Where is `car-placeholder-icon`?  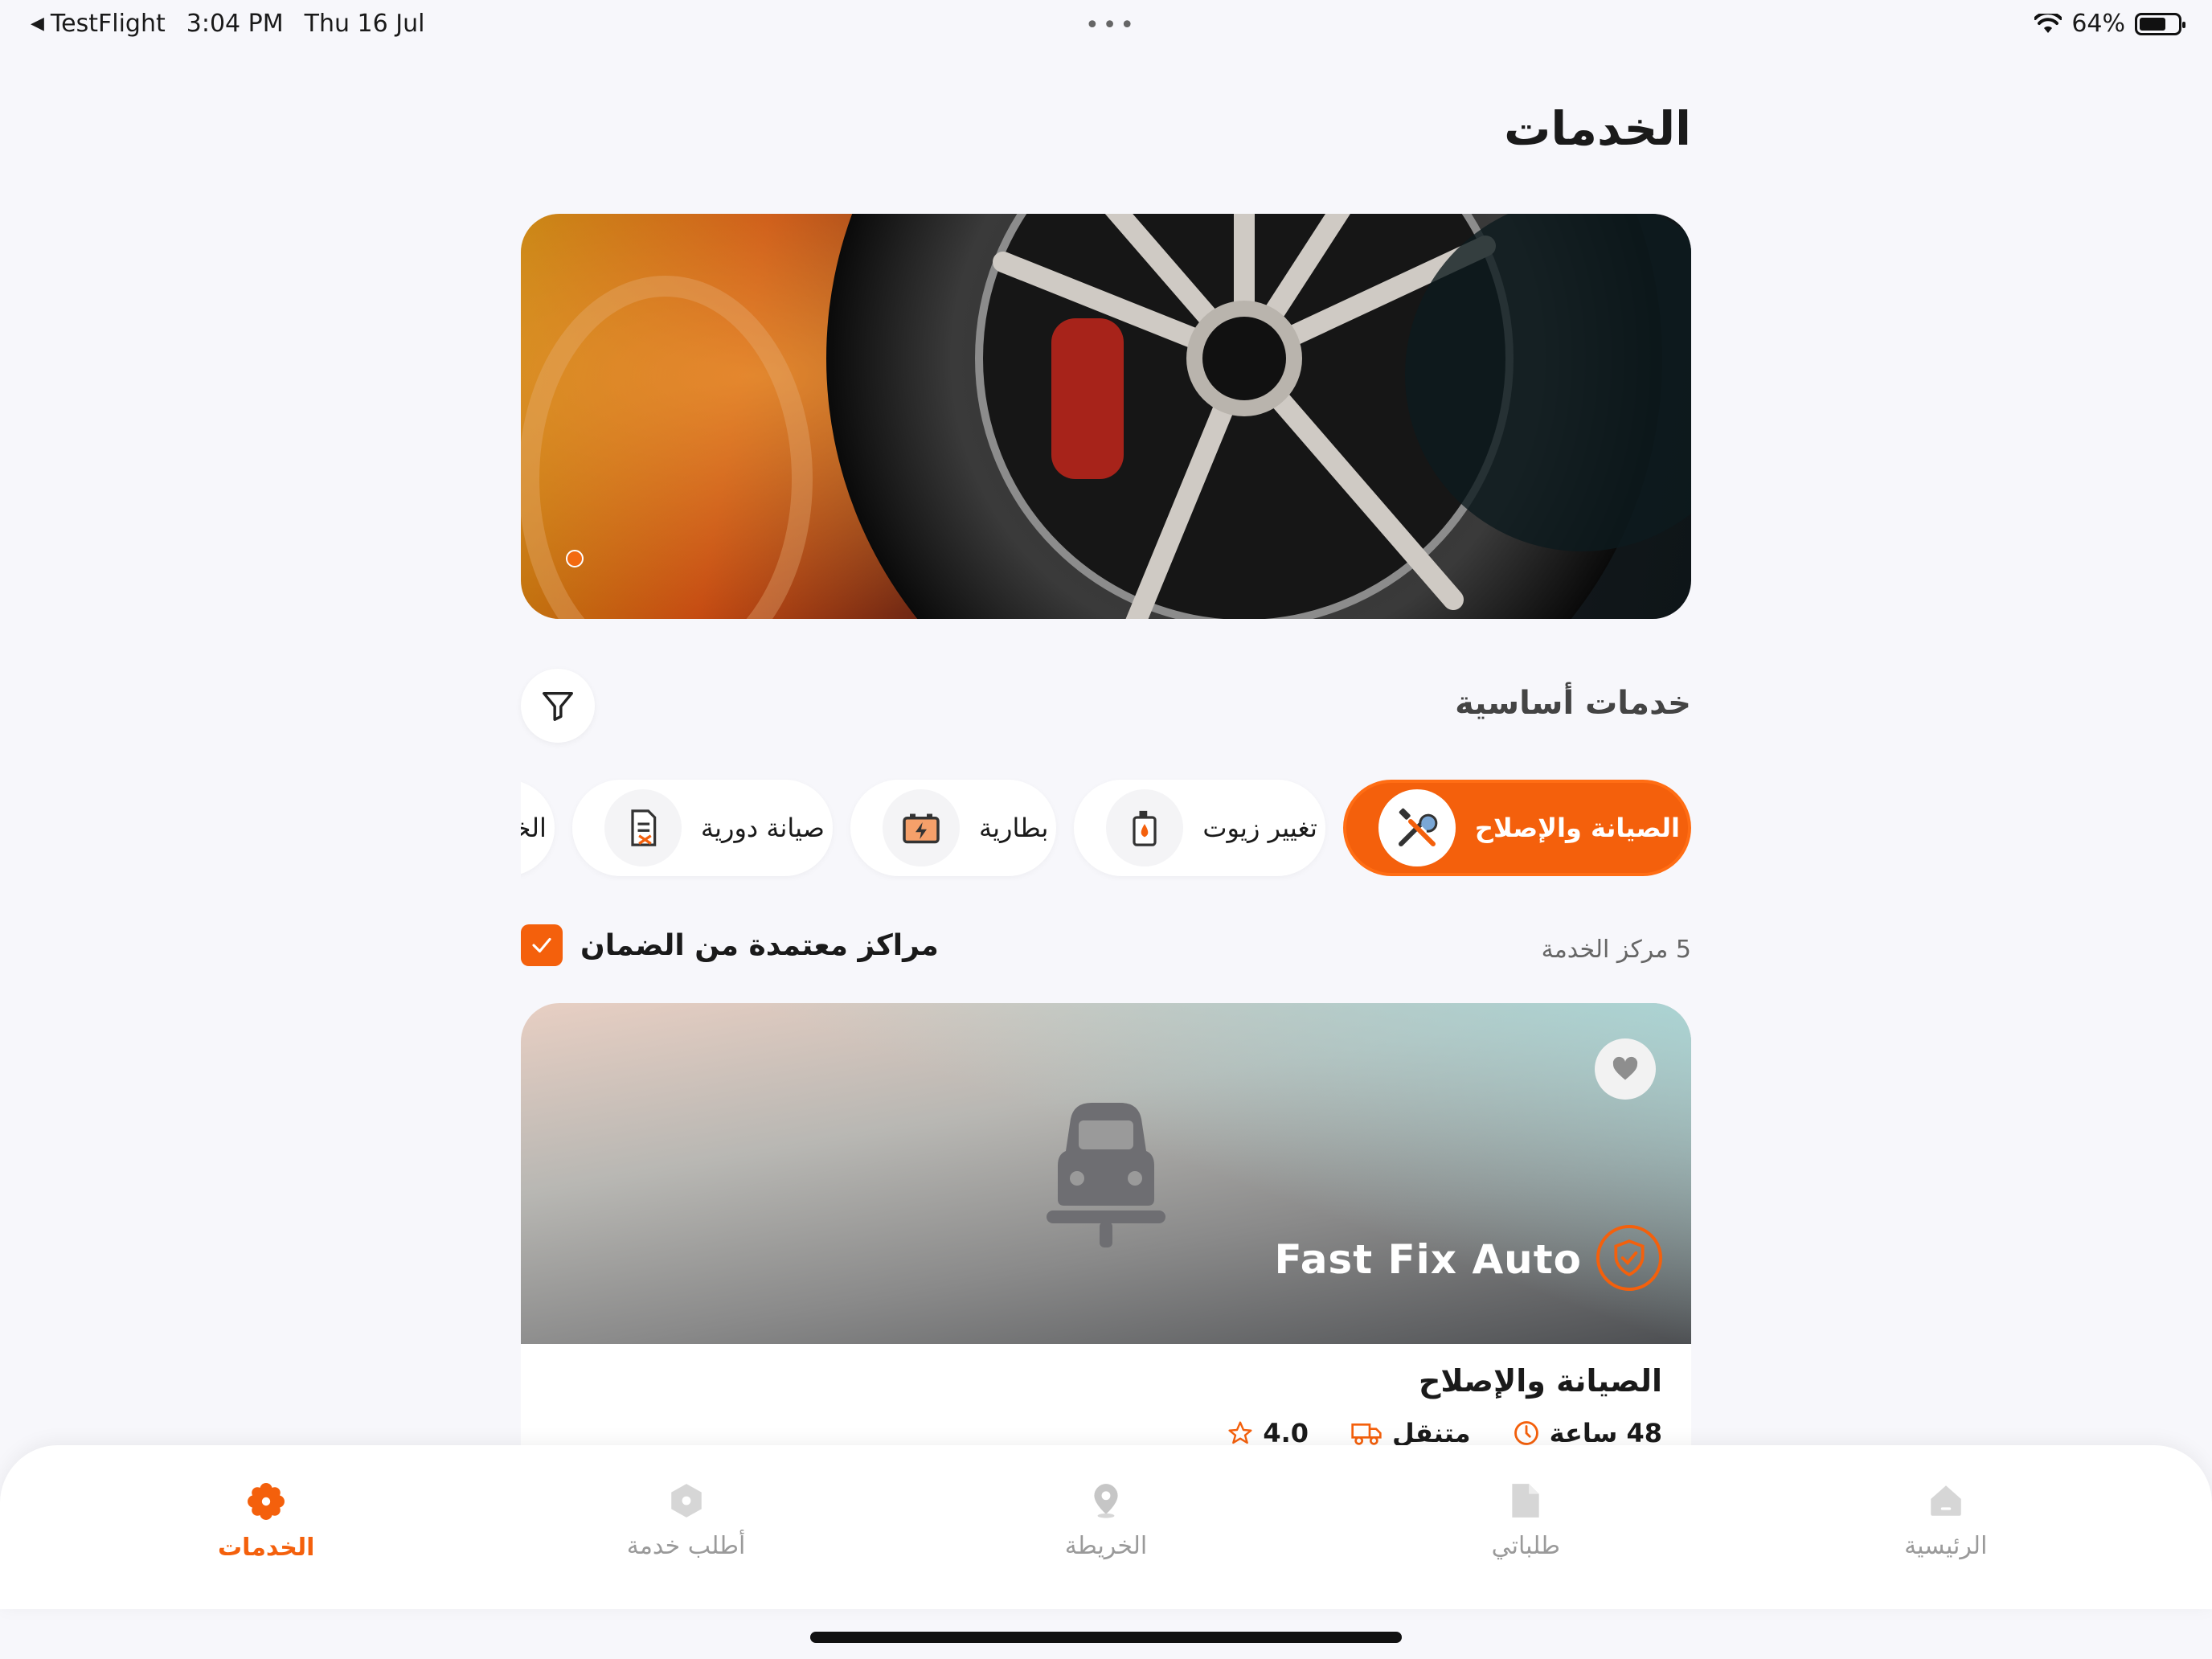
car-placeholder-icon is located at coordinates (1106, 1175).